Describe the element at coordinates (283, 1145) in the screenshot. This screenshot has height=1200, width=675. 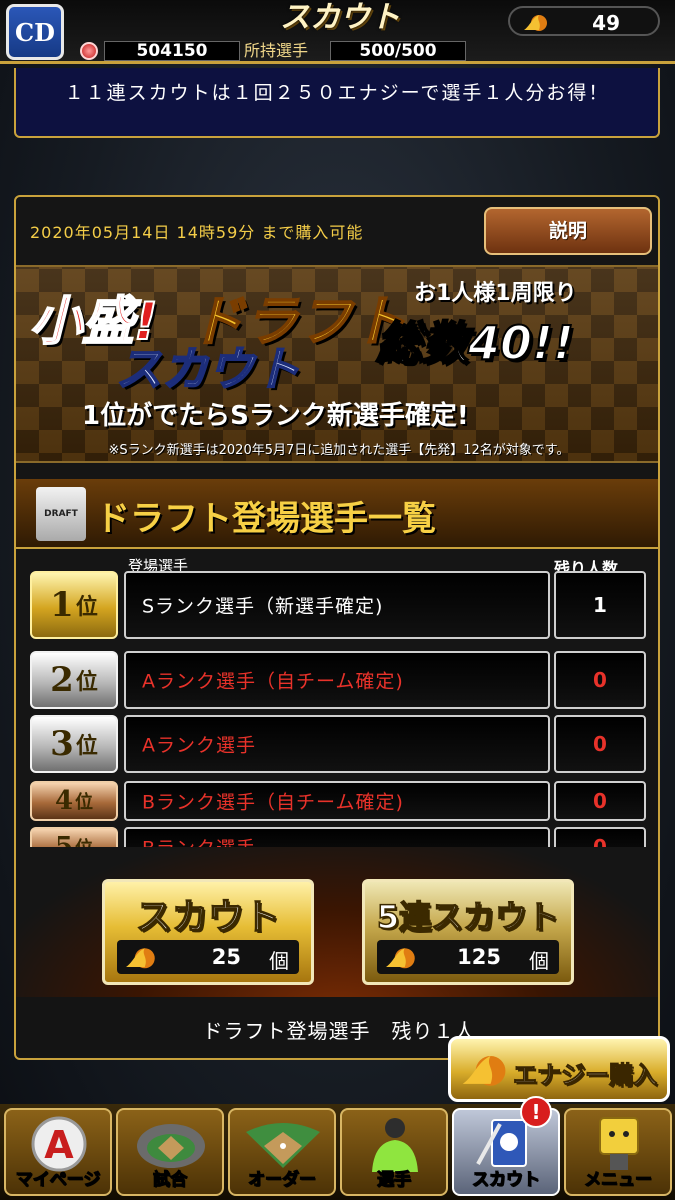
I see `field-order-icon` at that location.